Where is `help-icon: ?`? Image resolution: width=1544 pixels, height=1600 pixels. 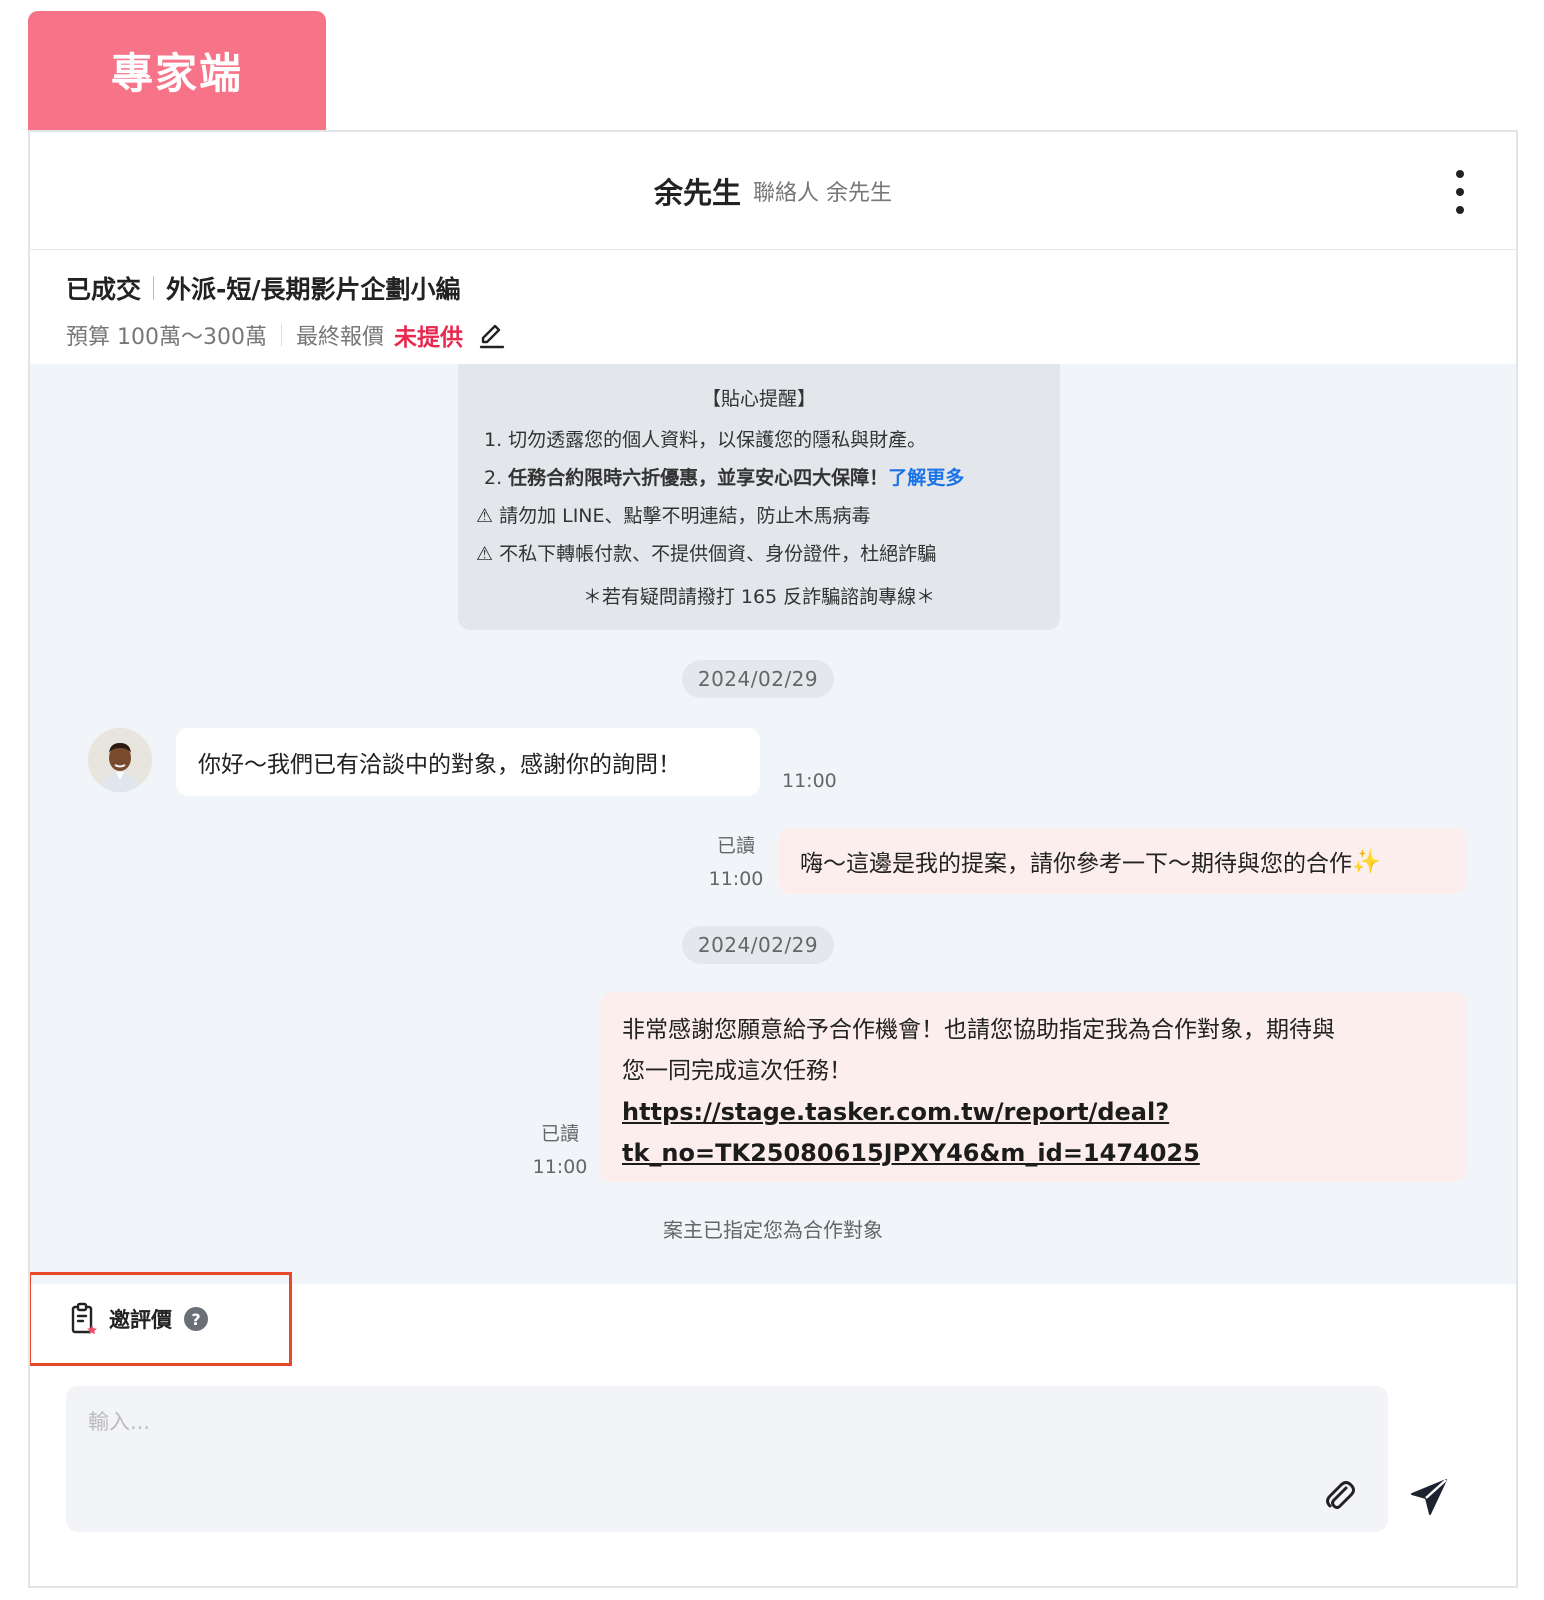
help-icon: ? is located at coordinates (196, 1319).